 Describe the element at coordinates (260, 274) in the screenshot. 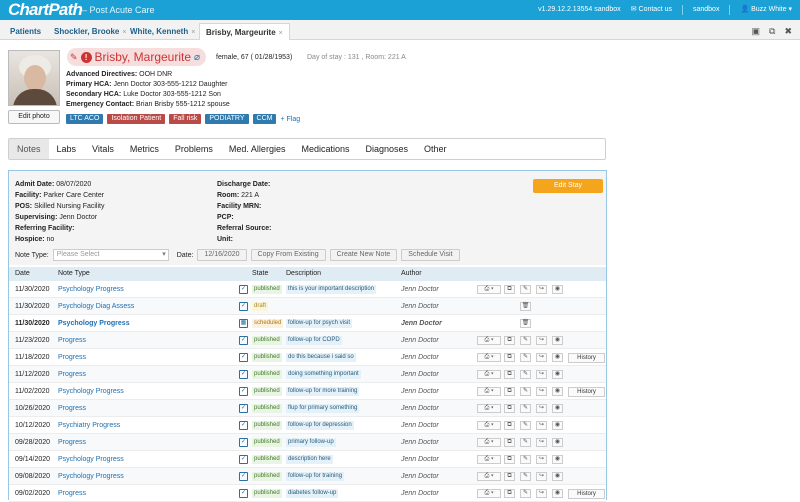

I see `col-state: State` at that location.